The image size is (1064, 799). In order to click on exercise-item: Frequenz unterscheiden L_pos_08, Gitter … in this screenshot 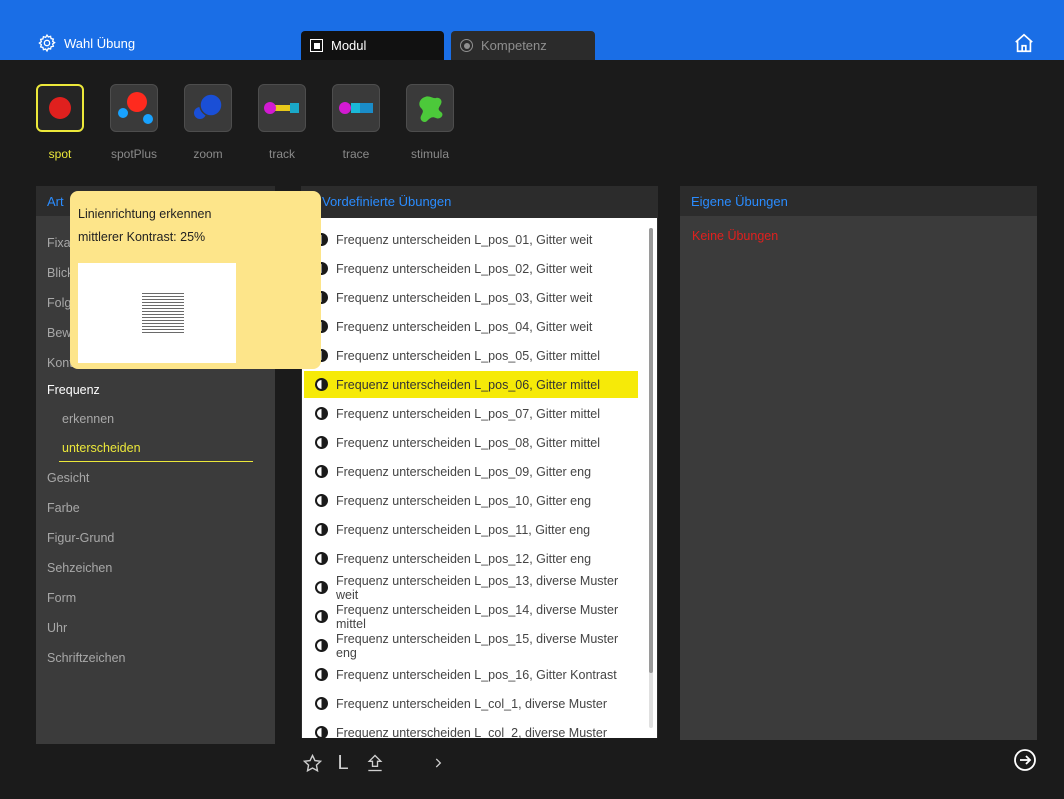, I will do `click(471, 442)`.